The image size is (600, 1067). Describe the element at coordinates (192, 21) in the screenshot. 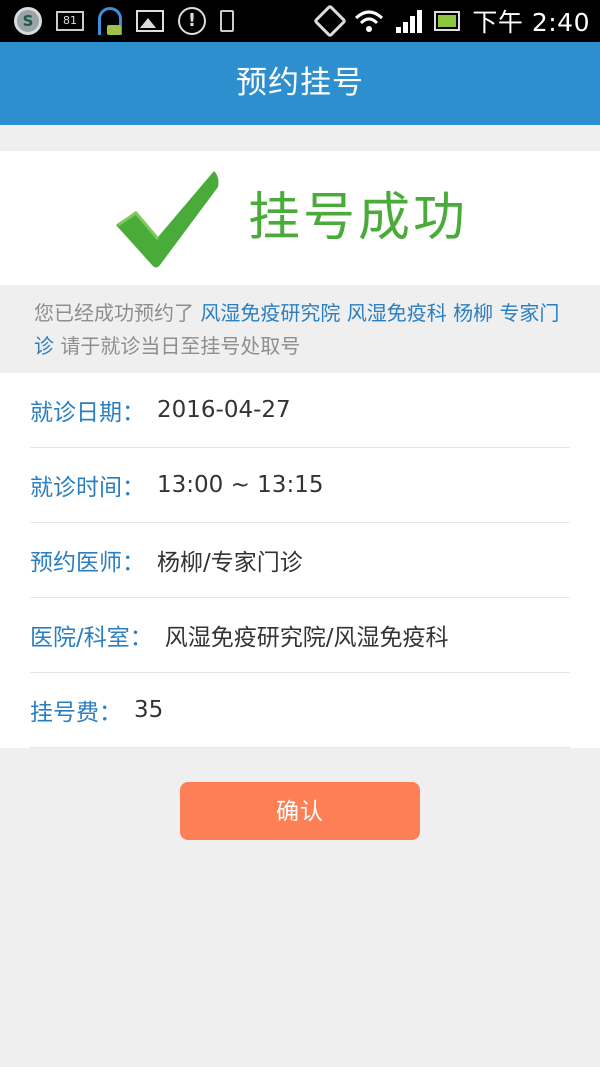

I see `alert-icon: !` at that location.